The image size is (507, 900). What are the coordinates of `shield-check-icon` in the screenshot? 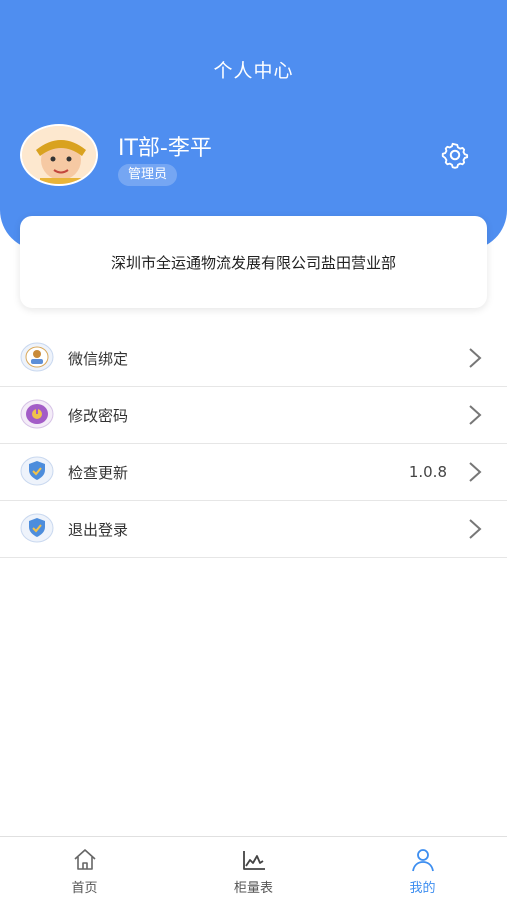 It's located at (37, 471).